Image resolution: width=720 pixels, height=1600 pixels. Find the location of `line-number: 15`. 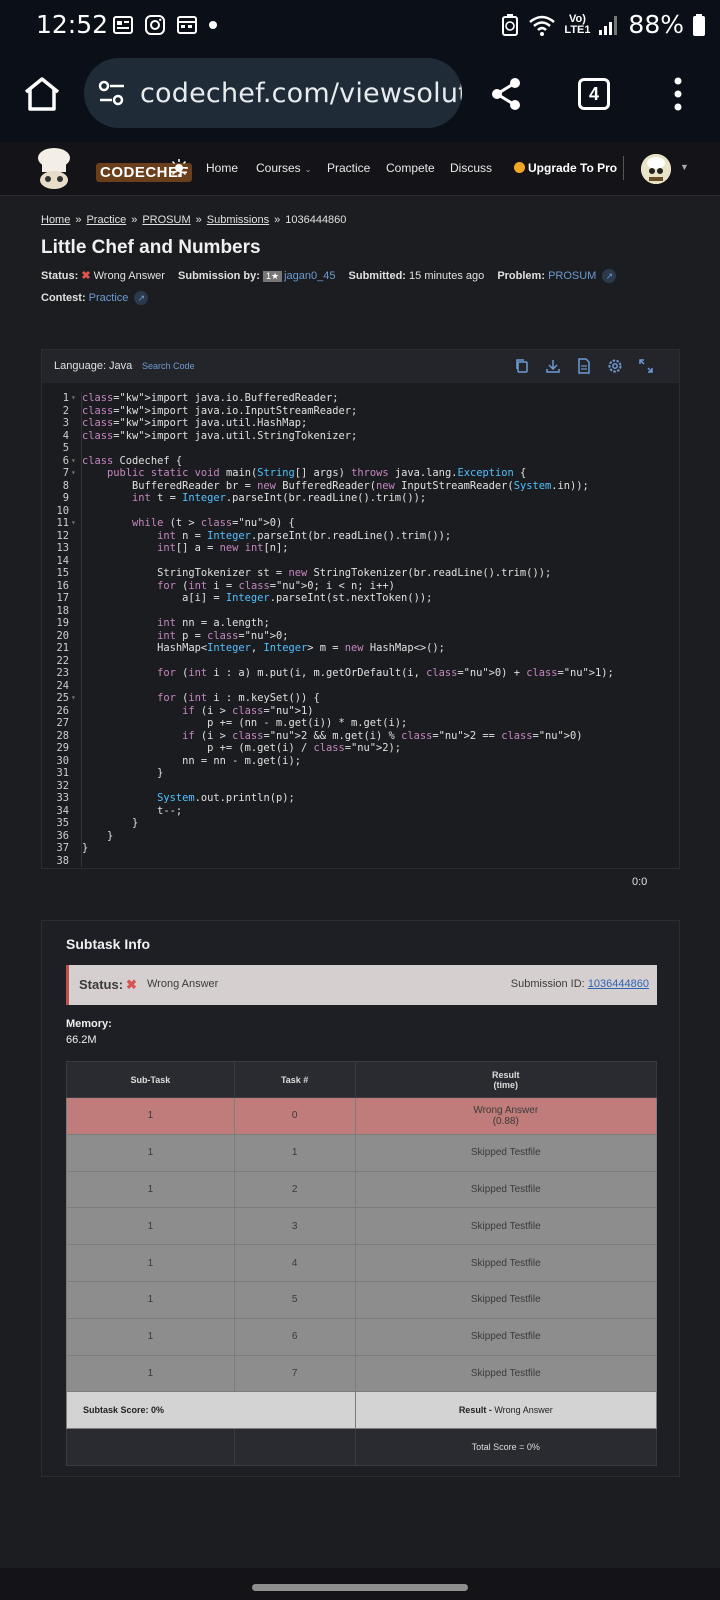

line-number: 15 is located at coordinates (62, 573).